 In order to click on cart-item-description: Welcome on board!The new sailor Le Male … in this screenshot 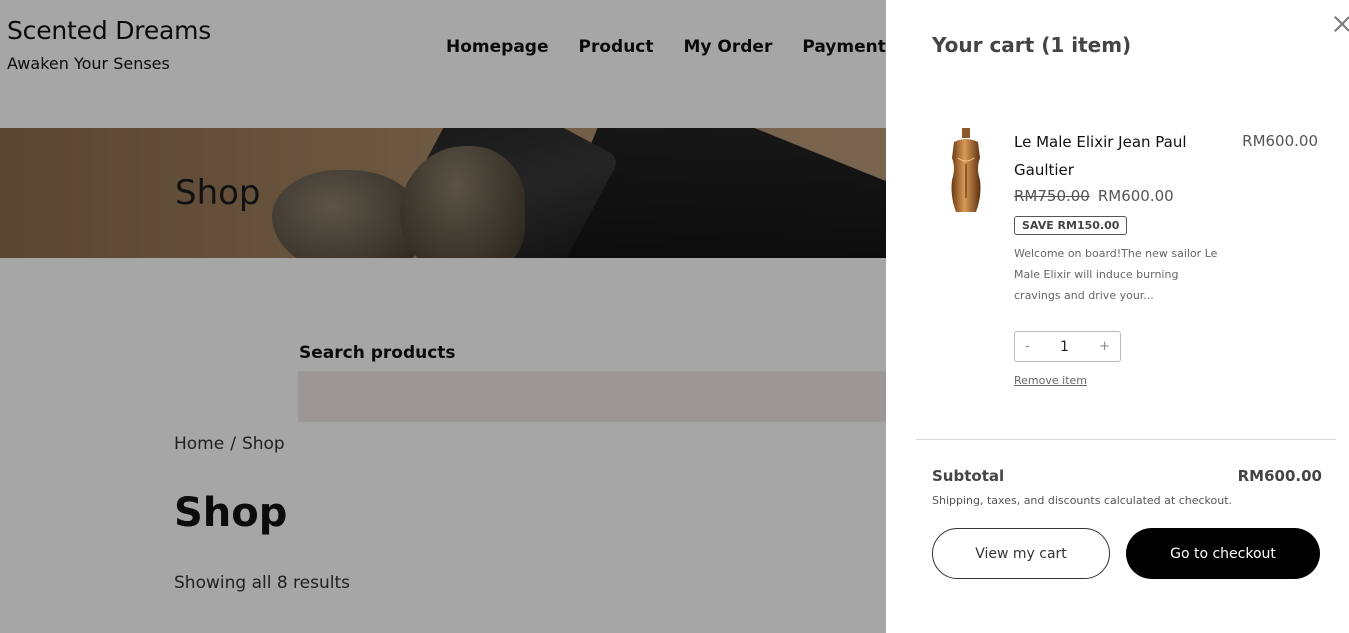, I will do `click(1116, 274)`.